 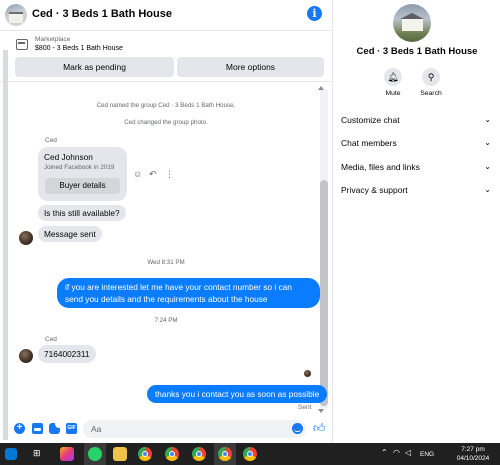 What do you see at coordinates (473, 454) in the screenshot?
I see `taskbar-clock: 7:27 pm 04/10/2024` at bounding box center [473, 454].